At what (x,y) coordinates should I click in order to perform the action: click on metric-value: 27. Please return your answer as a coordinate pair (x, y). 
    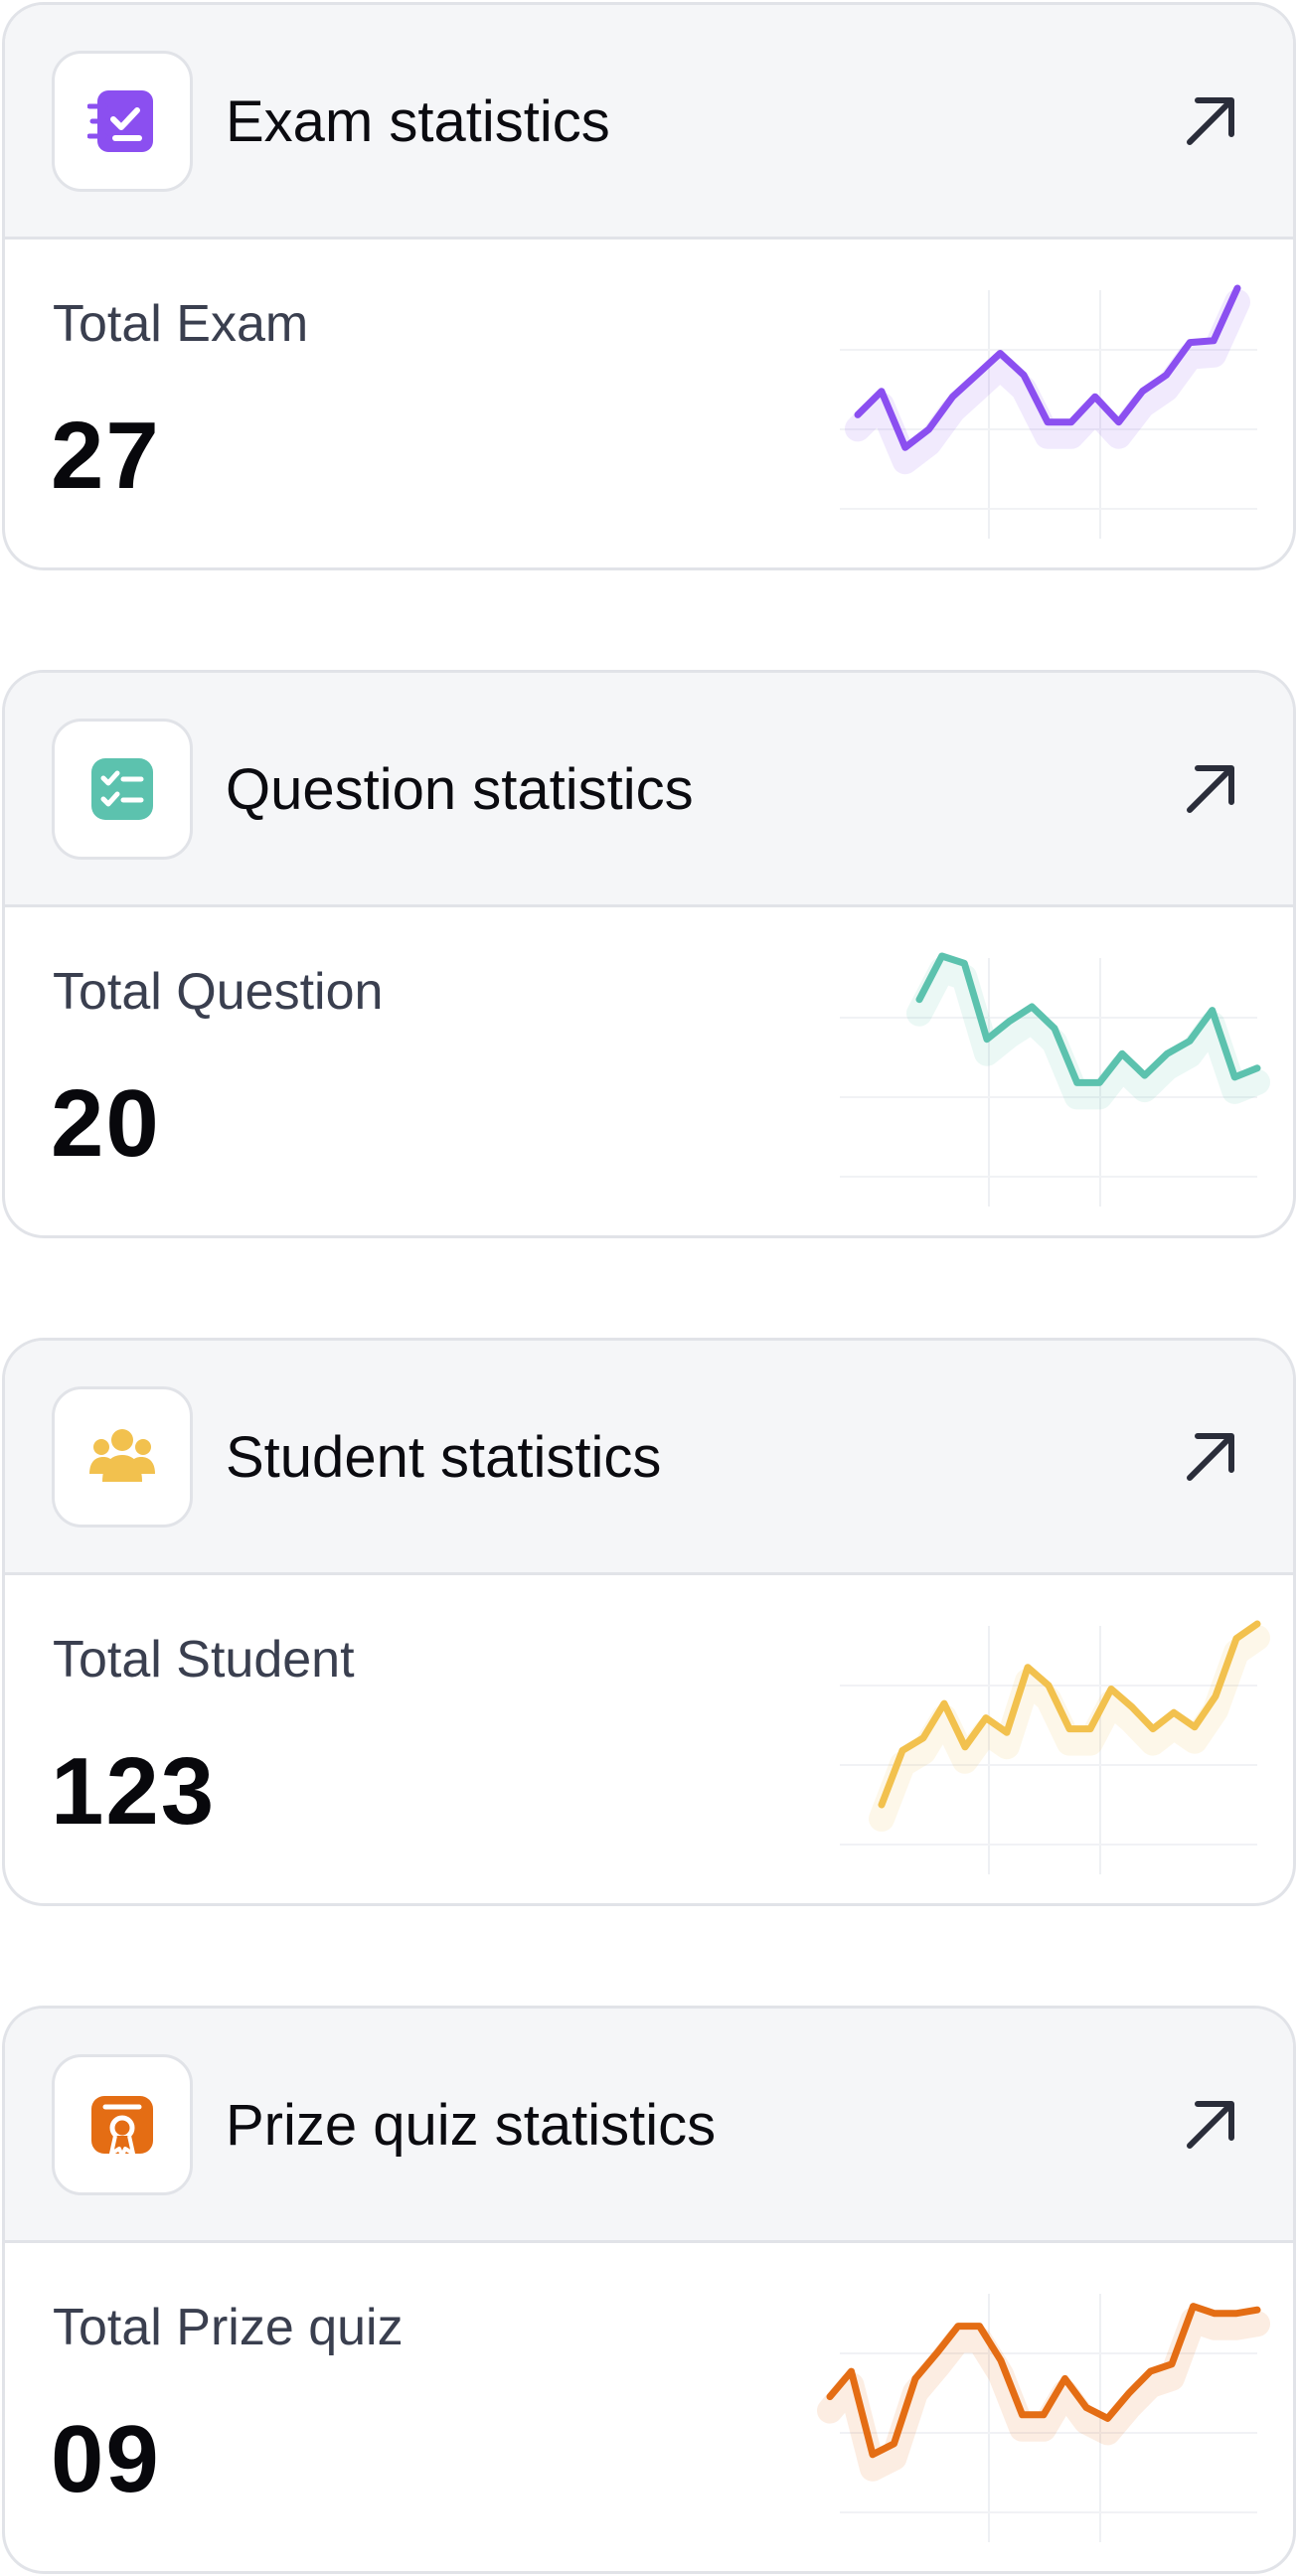
    Looking at the image, I should click on (106, 455).